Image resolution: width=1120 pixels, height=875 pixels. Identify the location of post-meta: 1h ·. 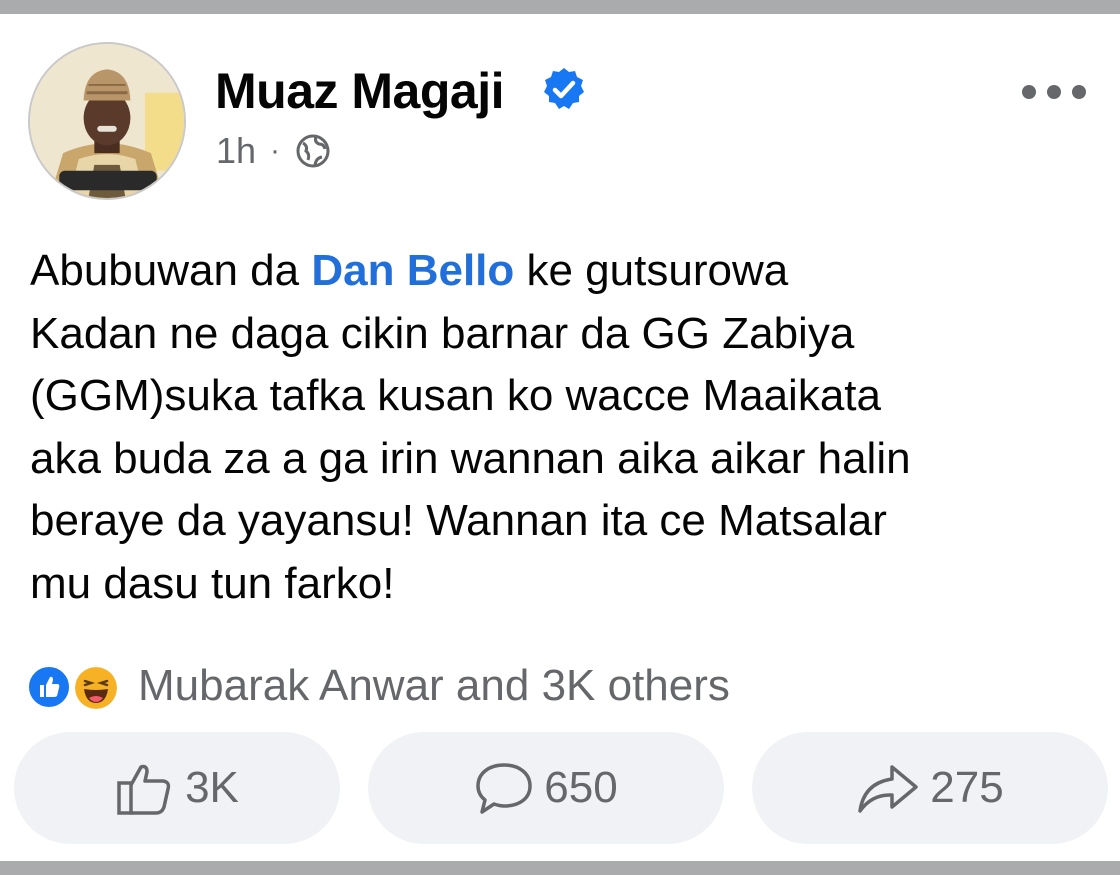
(274, 151).